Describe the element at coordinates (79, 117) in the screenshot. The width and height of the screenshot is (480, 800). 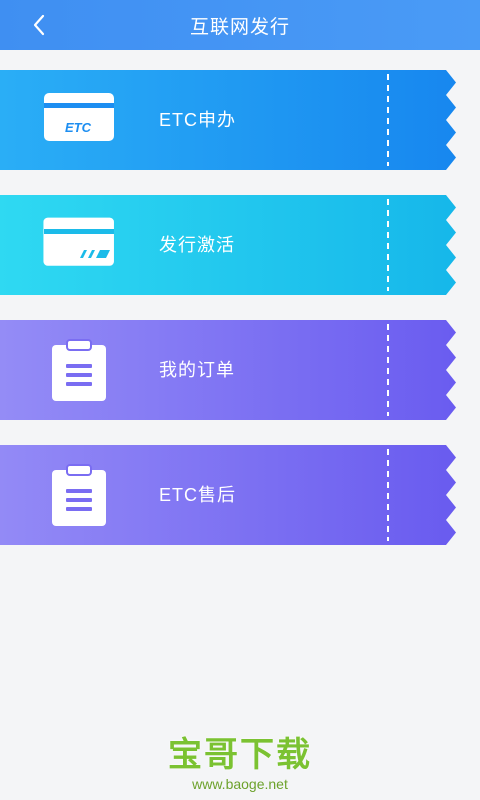
I see `etc-card-icon: ETC` at that location.